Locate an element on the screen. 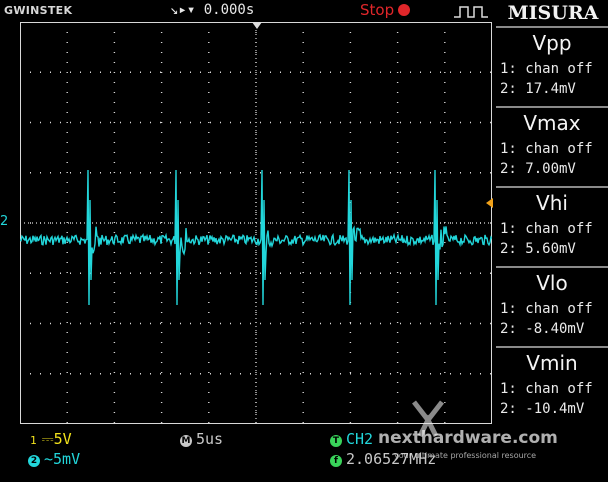  run-stop-status: Stop is located at coordinates (385, 10).